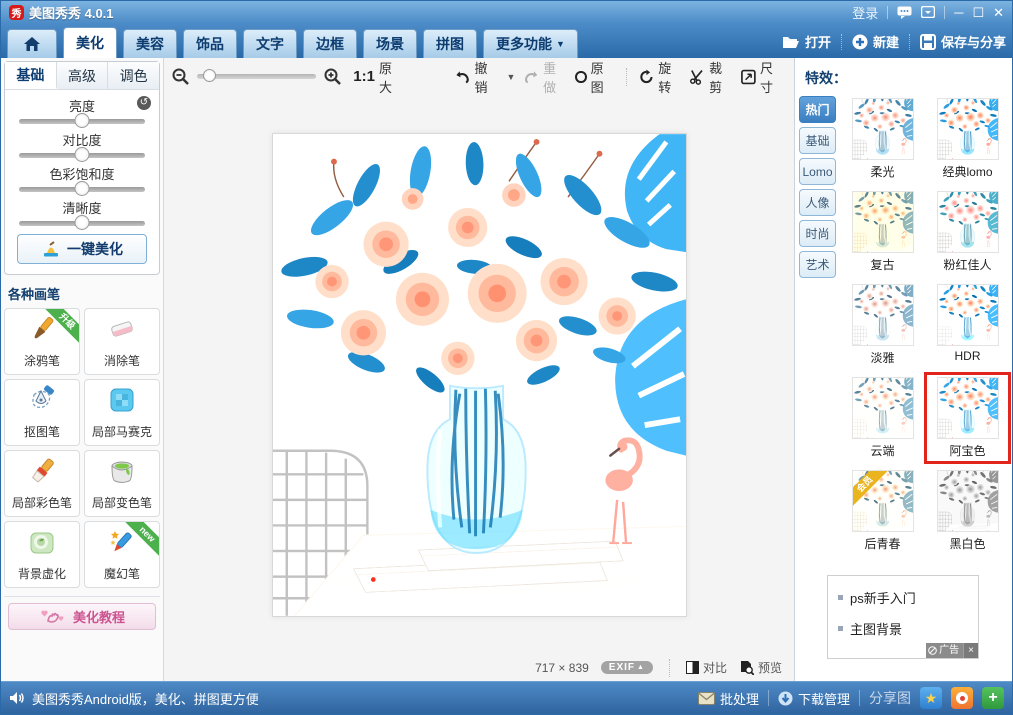 Image resolution: width=1013 pixels, height=715 pixels. What do you see at coordinates (450, 43) in the screenshot?
I see `nav-tab-拼图: 拼图` at bounding box center [450, 43].